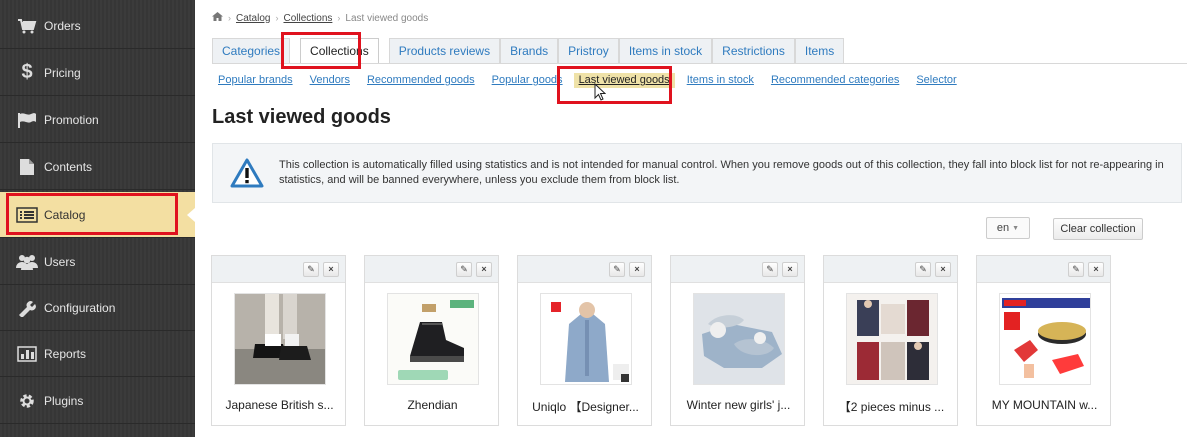 The width and height of the screenshot is (1199, 437). I want to click on tab-divider, so click(699, 63).